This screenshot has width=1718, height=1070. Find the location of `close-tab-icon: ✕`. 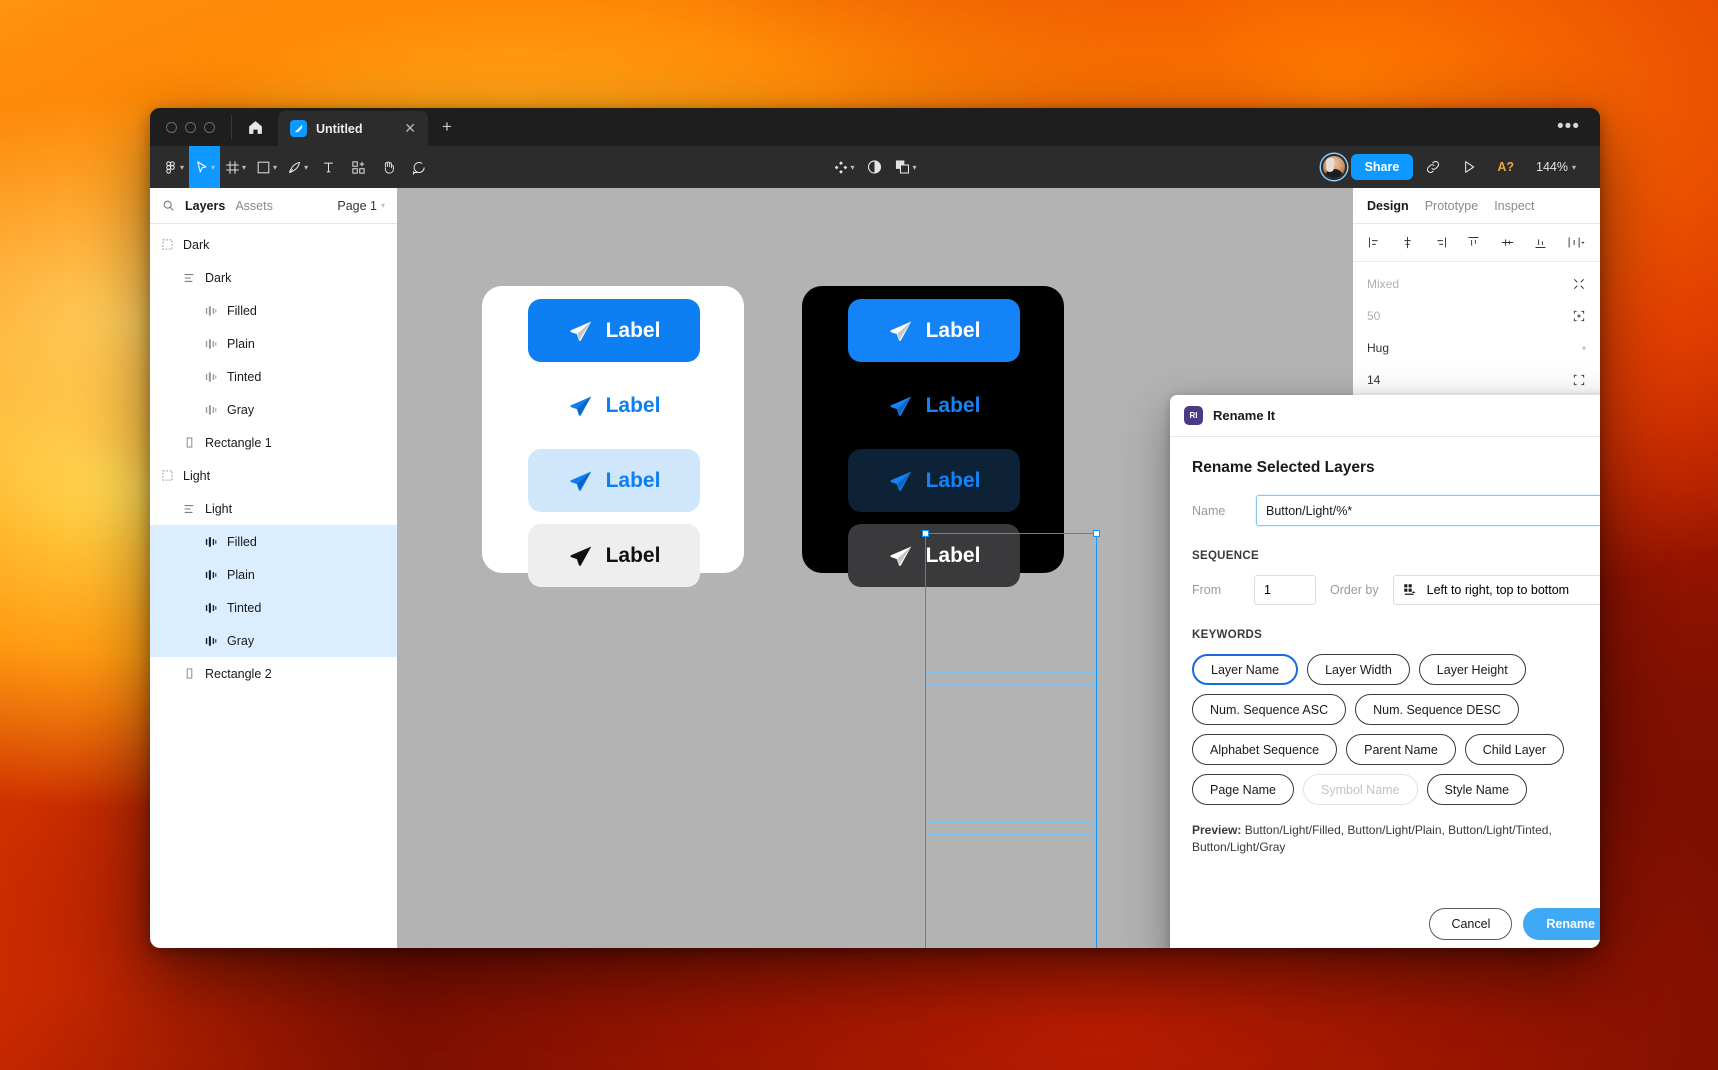

close-tab-icon: ✕ is located at coordinates (406, 128).